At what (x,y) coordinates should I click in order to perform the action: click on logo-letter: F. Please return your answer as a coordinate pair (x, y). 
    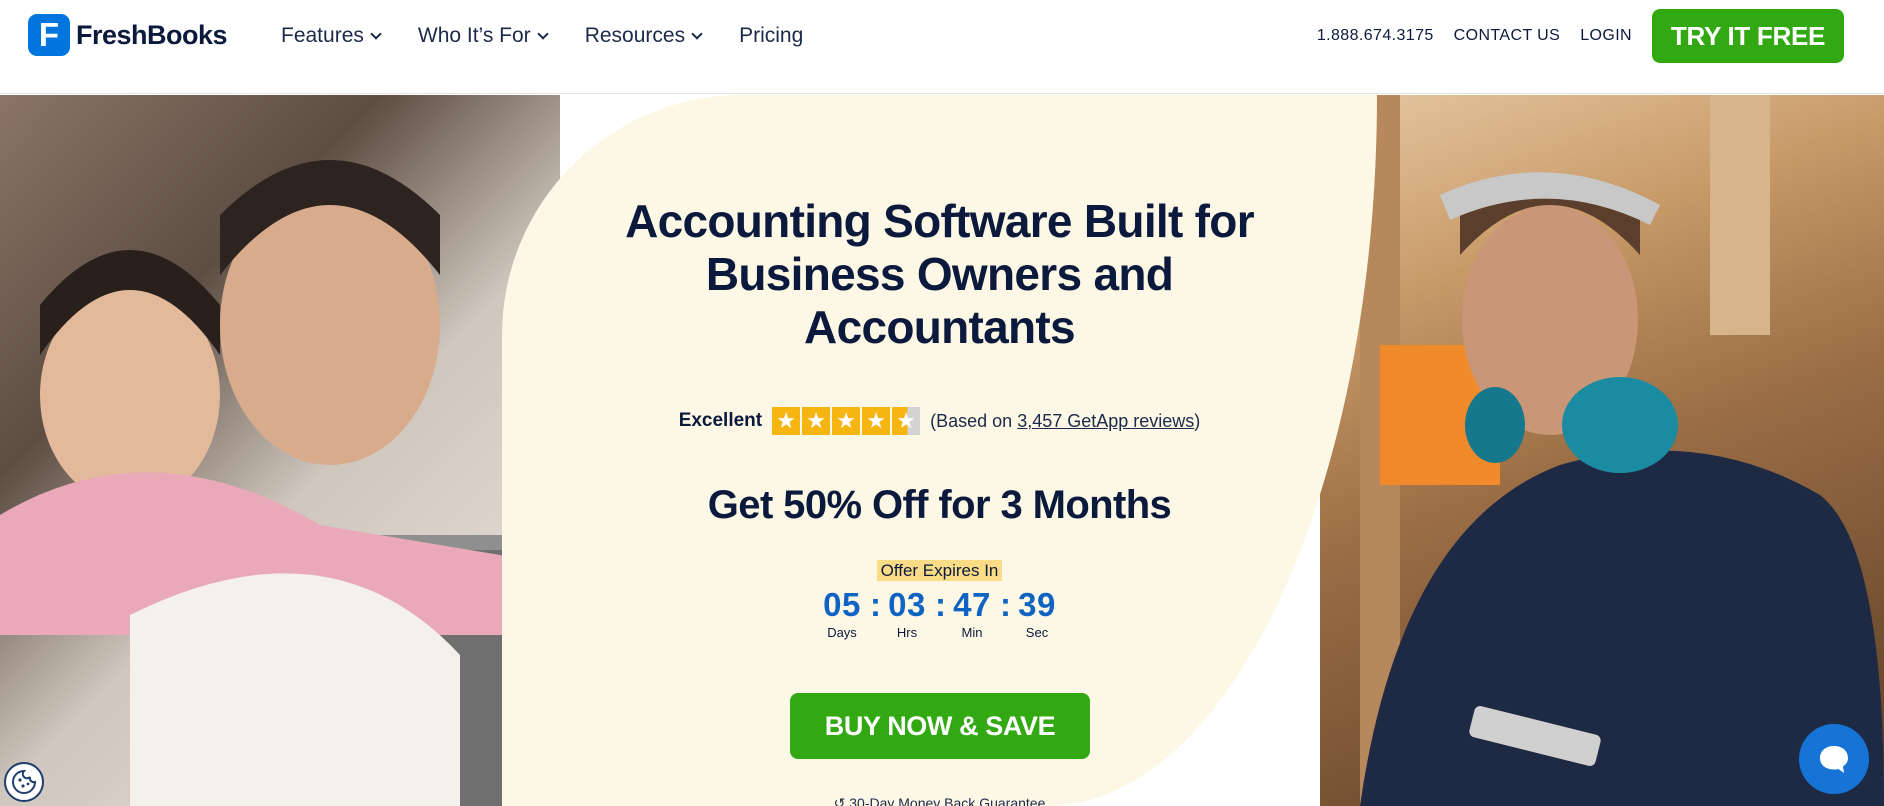
    Looking at the image, I should click on (49, 34).